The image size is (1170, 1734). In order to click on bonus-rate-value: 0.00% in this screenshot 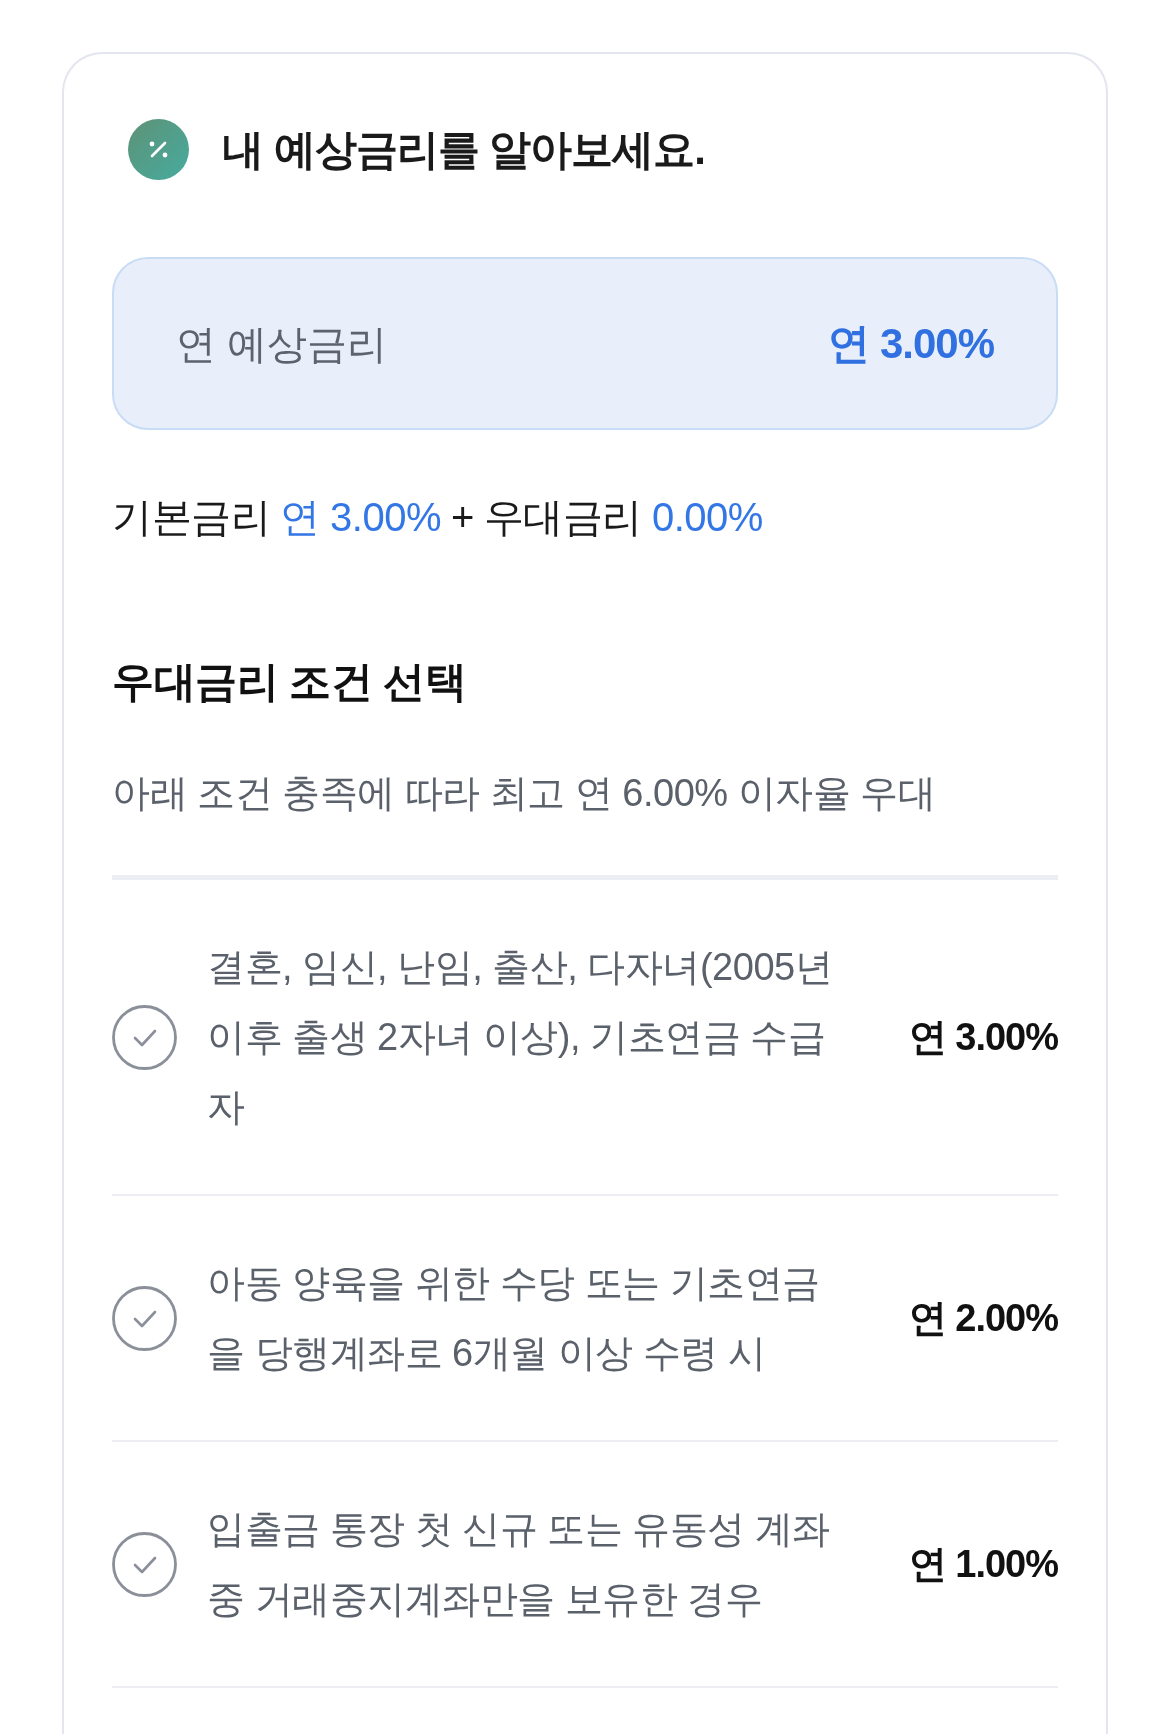, I will do `click(707, 517)`.